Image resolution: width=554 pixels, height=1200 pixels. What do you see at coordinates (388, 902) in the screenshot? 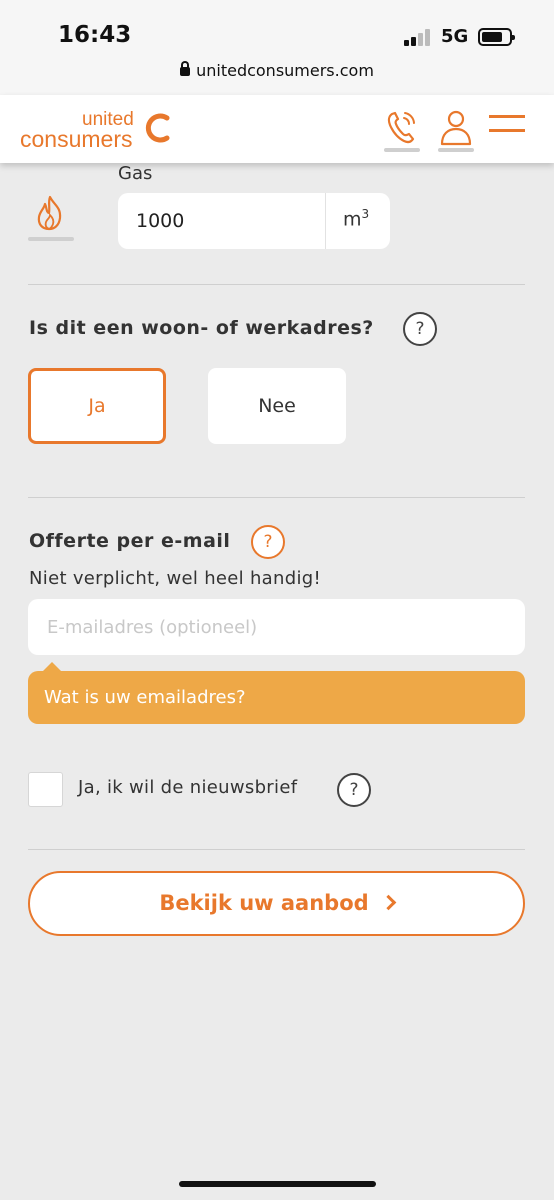
I see `chevron-right-icon` at bounding box center [388, 902].